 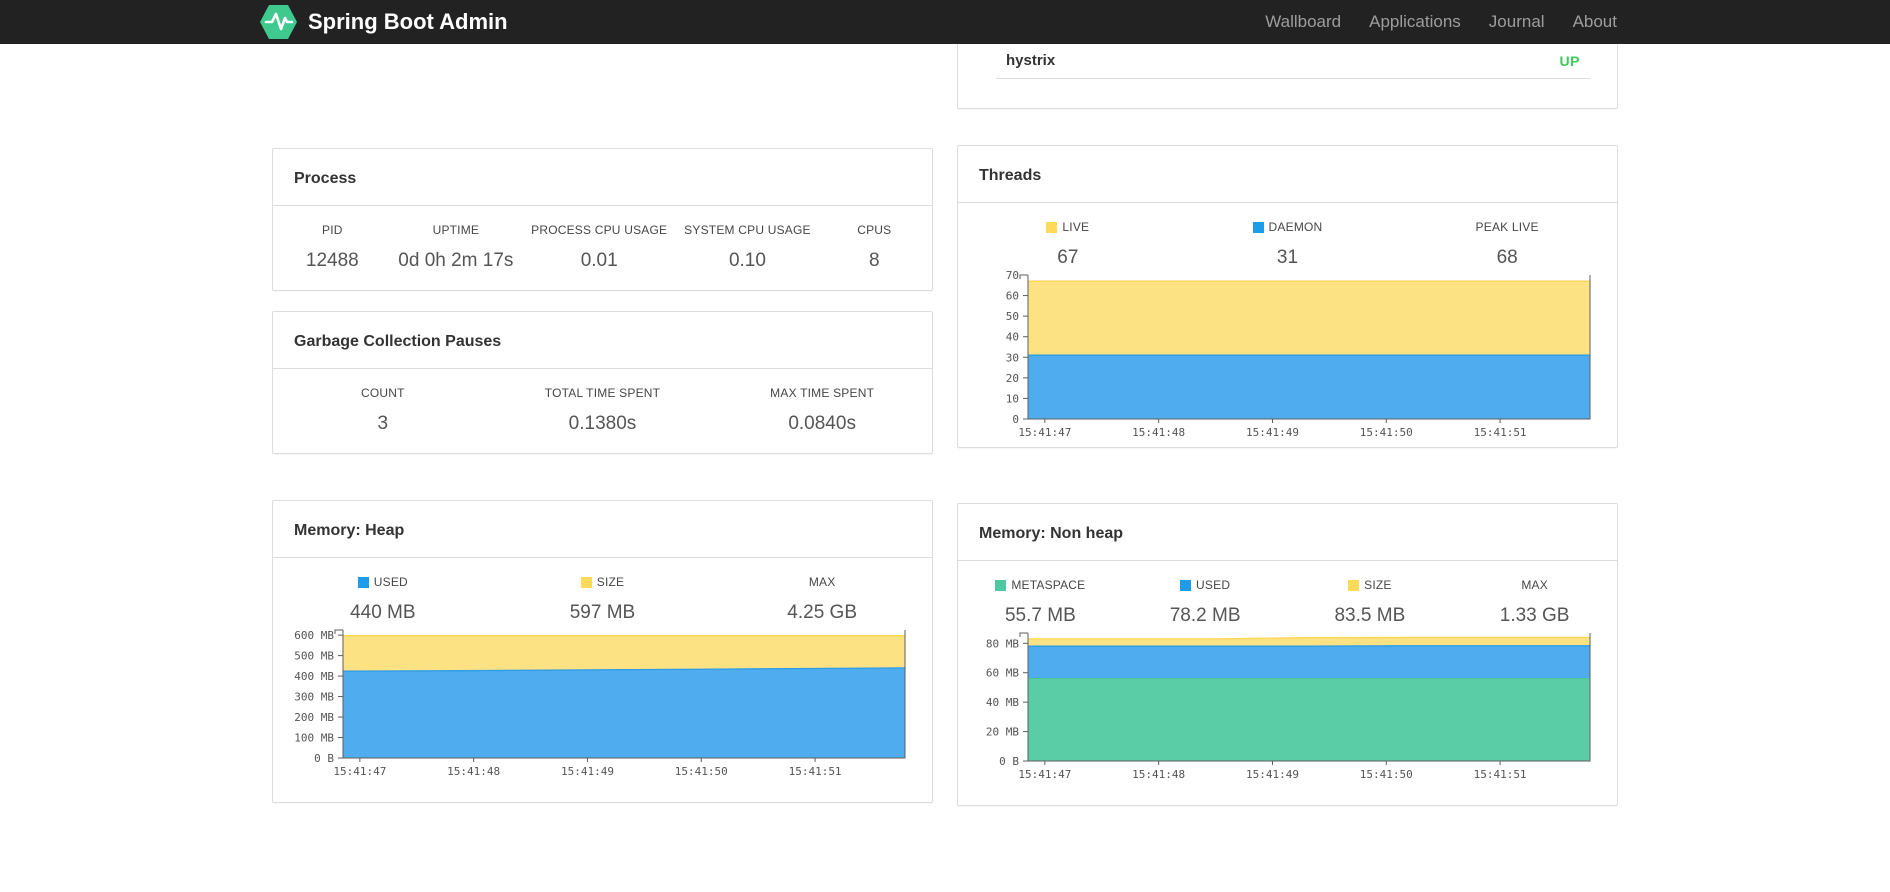 I want to click on threads-daemon-legend-swatch, so click(x=1258, y=227).